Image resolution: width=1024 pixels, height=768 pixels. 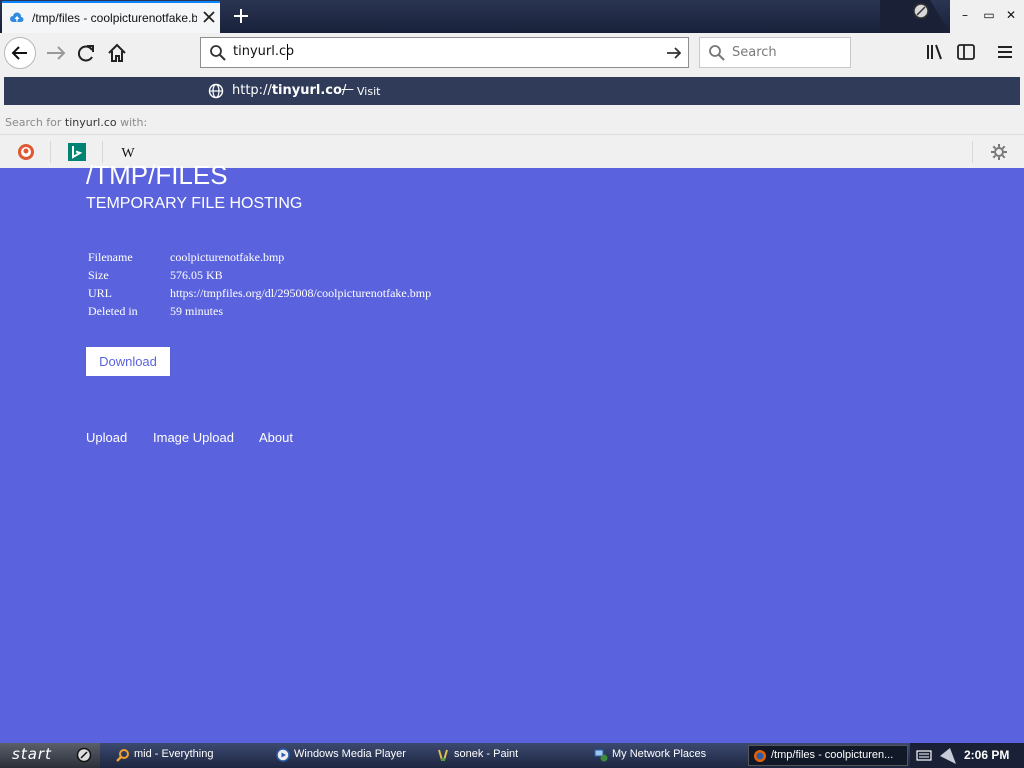 I want to click on image-upload-link: Image Upload, so click(x=193, y=437).